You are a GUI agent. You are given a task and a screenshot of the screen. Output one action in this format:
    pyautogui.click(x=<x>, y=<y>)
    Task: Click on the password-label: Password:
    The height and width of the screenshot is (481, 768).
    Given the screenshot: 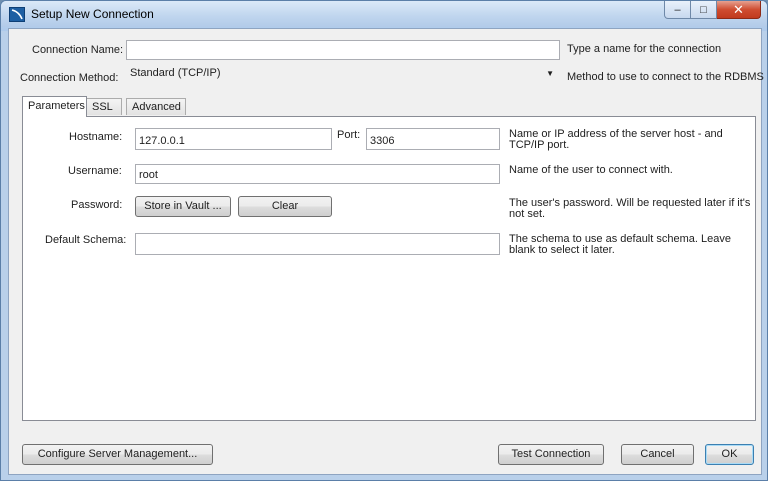 What is the action you would take?
    pyautogui.click(x=97, y=205)
    